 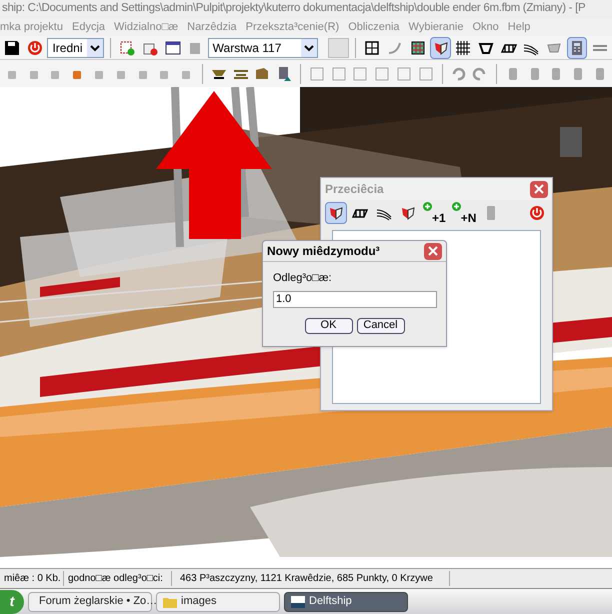 I want to click on status-text: 463 P³aszczyzny, 1121 Krawêdzie, 685 Punkty, 0 Krzywe, so click(x=311, y=578).